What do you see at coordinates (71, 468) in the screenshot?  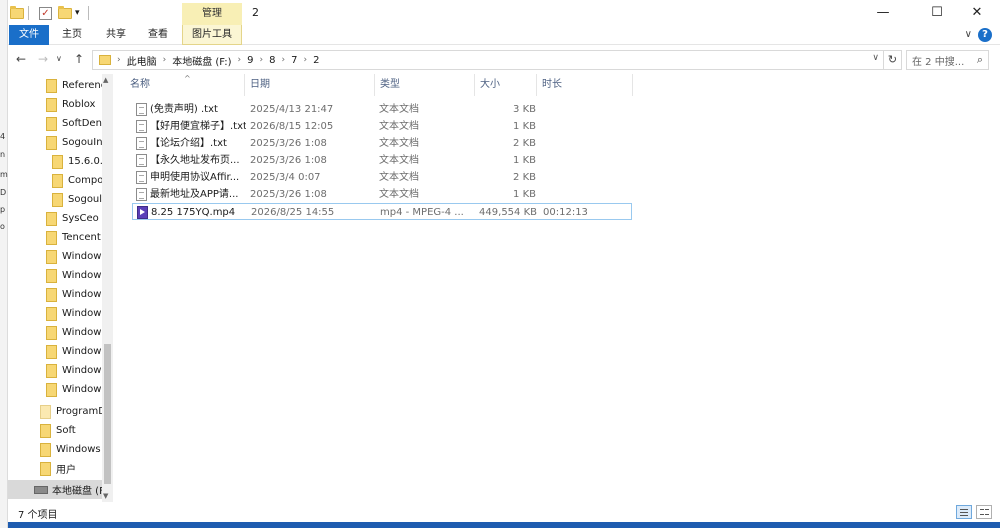 I see `nav-item-users: 用户` at bounding box center [71, 468].